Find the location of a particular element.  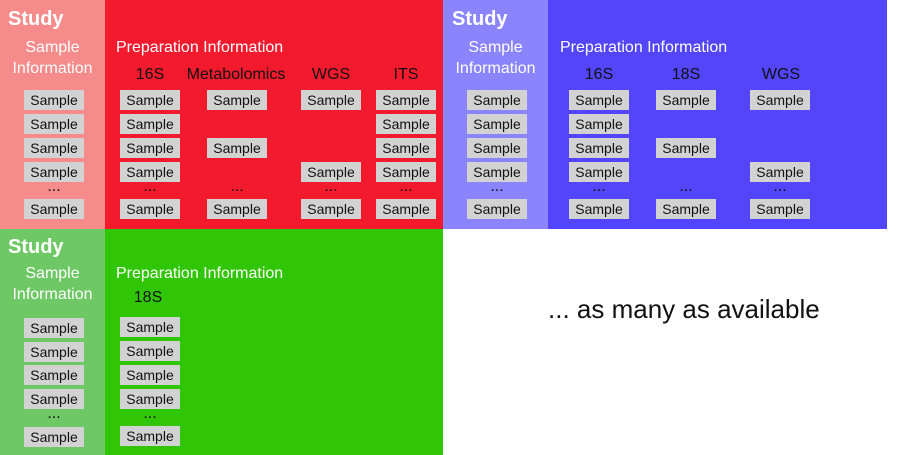

column-header-its: ITS is located at coordinates (406, 74).